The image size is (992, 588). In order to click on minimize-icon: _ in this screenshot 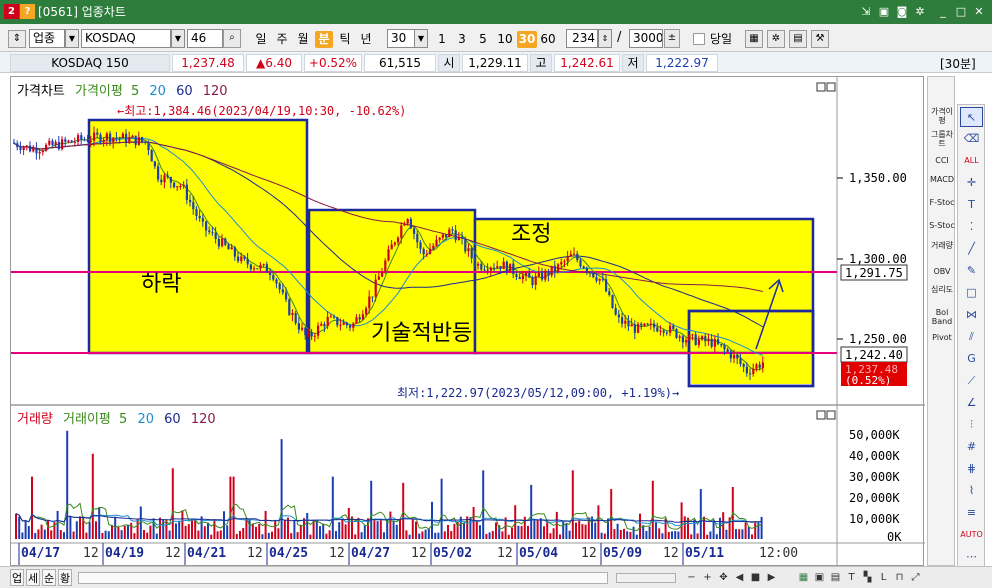, I will do `click(943, 12)`.